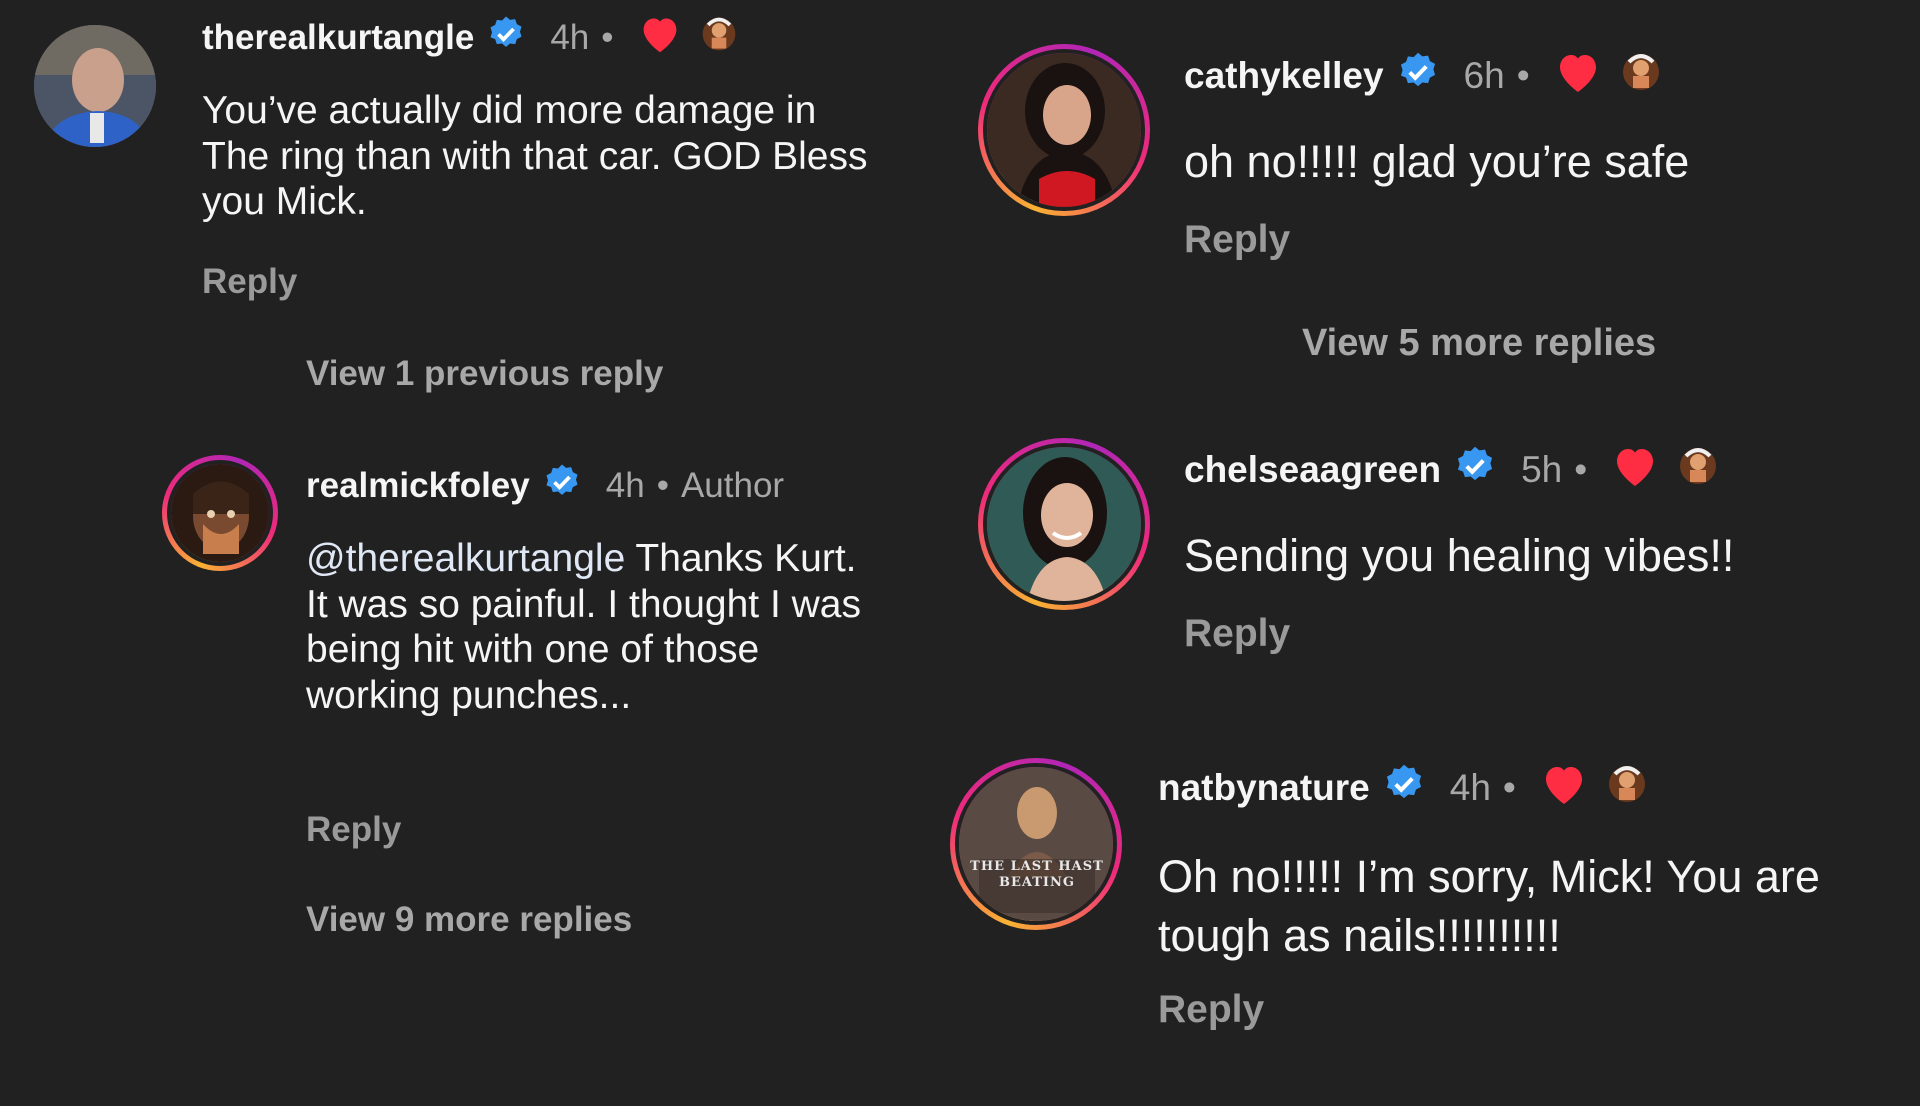  Describe the element at coordinates (1437, 161) in the screenshot. I see `comment-text: oh no!!!!! glad you’re safe` at that location.